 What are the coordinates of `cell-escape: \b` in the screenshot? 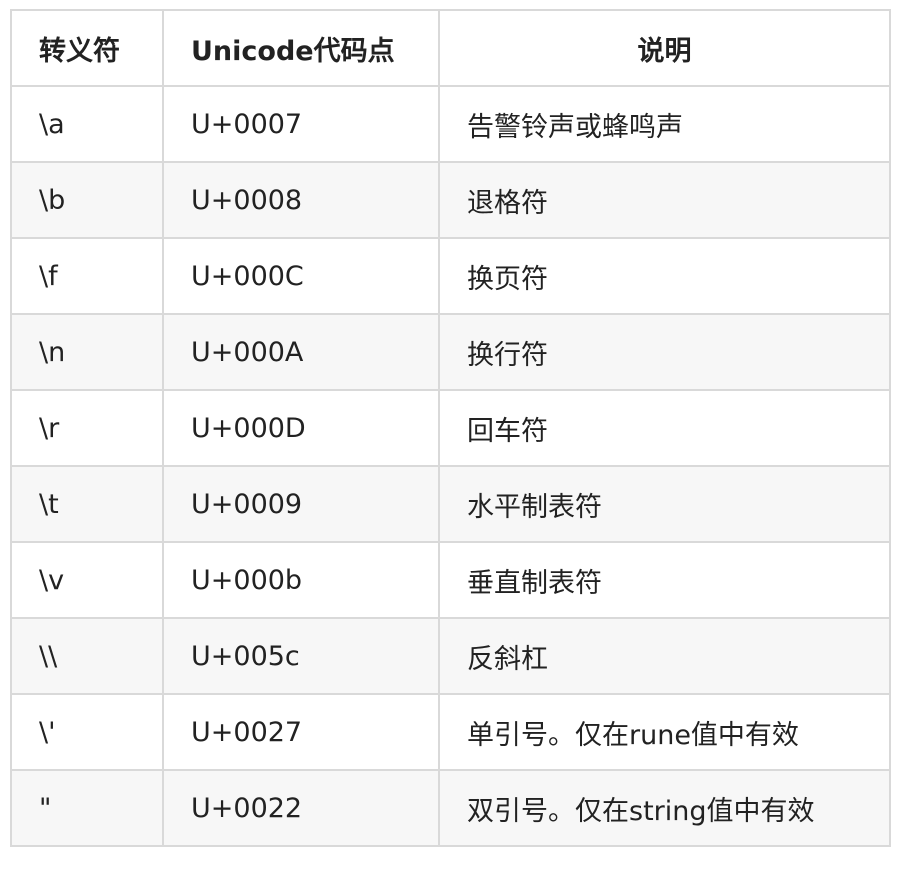 It's located at (87, 200).